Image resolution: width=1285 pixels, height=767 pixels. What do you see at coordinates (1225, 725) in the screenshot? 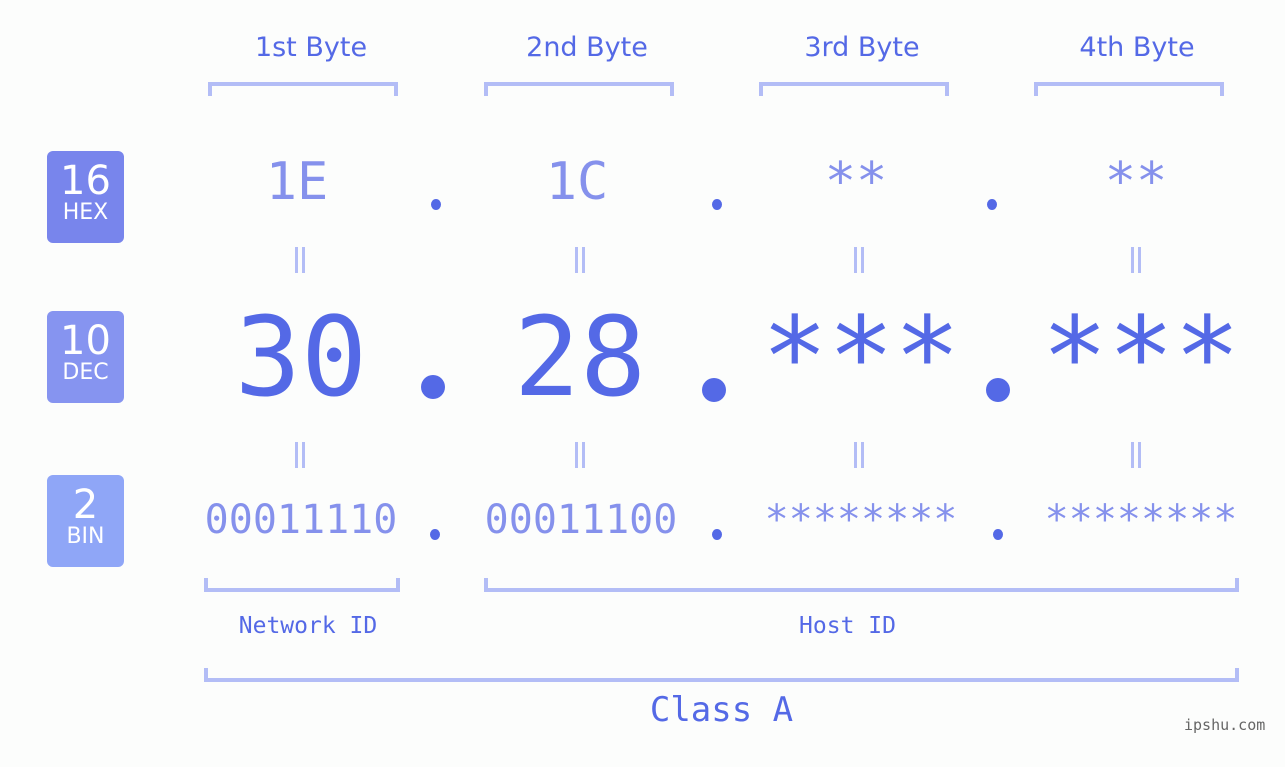
I see `watermark: ipshu.com` at bounding box center [1225, 725].